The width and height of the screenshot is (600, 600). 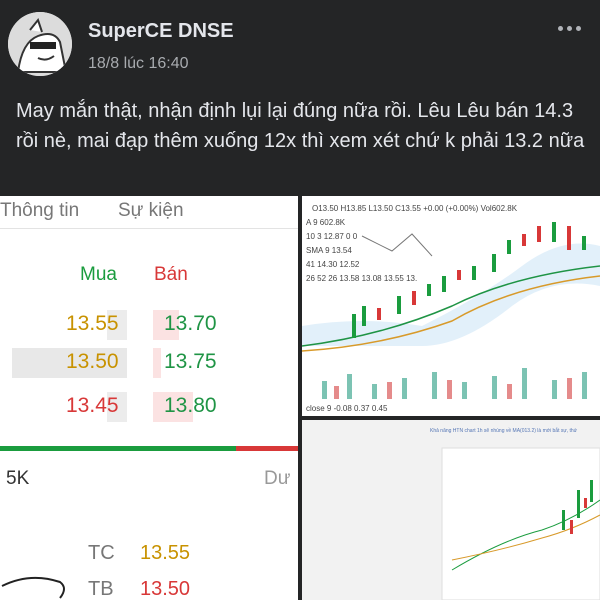 I want to click on orderbook-row: 13.50 13.75, so click(x=149, y=363).